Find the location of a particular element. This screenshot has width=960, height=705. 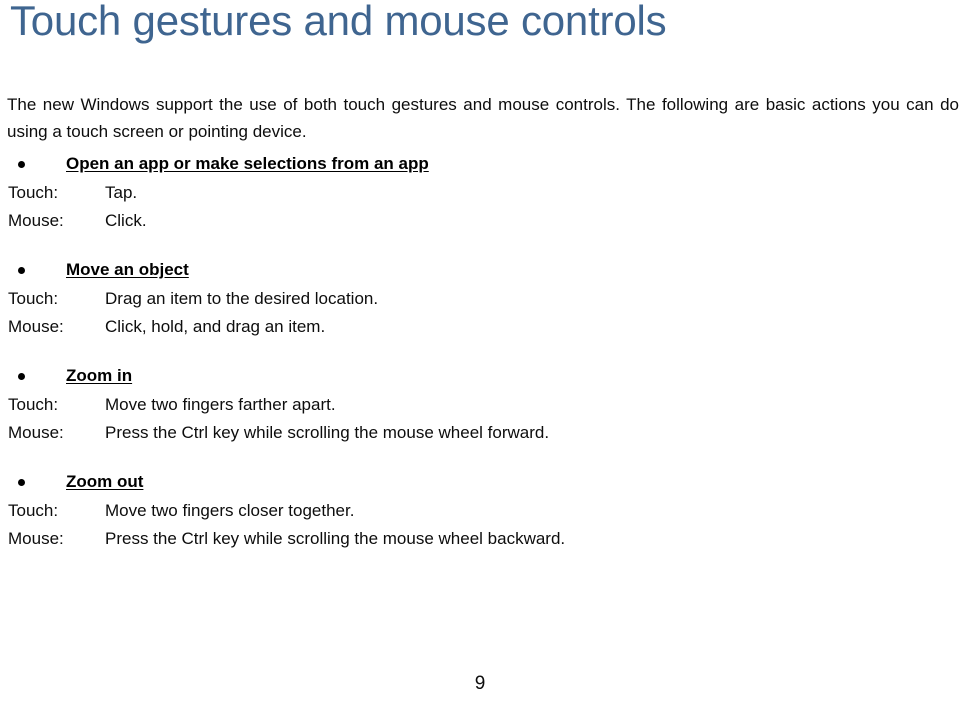

section-heading-row: Zoom out is located at coordinates (480, 484).